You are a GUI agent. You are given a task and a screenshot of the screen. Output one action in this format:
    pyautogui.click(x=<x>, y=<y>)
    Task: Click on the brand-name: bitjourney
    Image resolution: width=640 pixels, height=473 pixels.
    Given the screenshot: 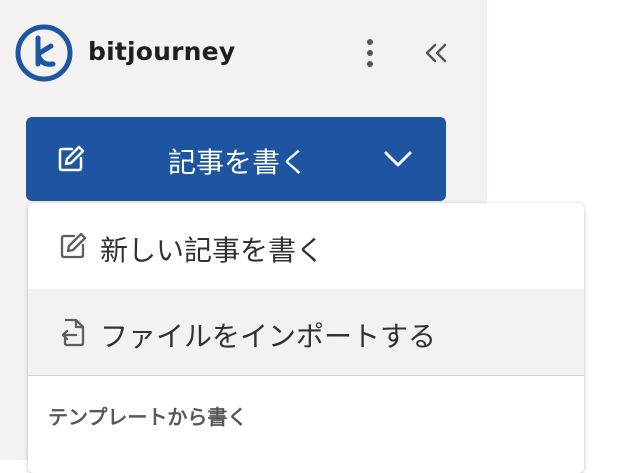 What is the action you would take?
    pyautogui.click(x=162, y=51)
    